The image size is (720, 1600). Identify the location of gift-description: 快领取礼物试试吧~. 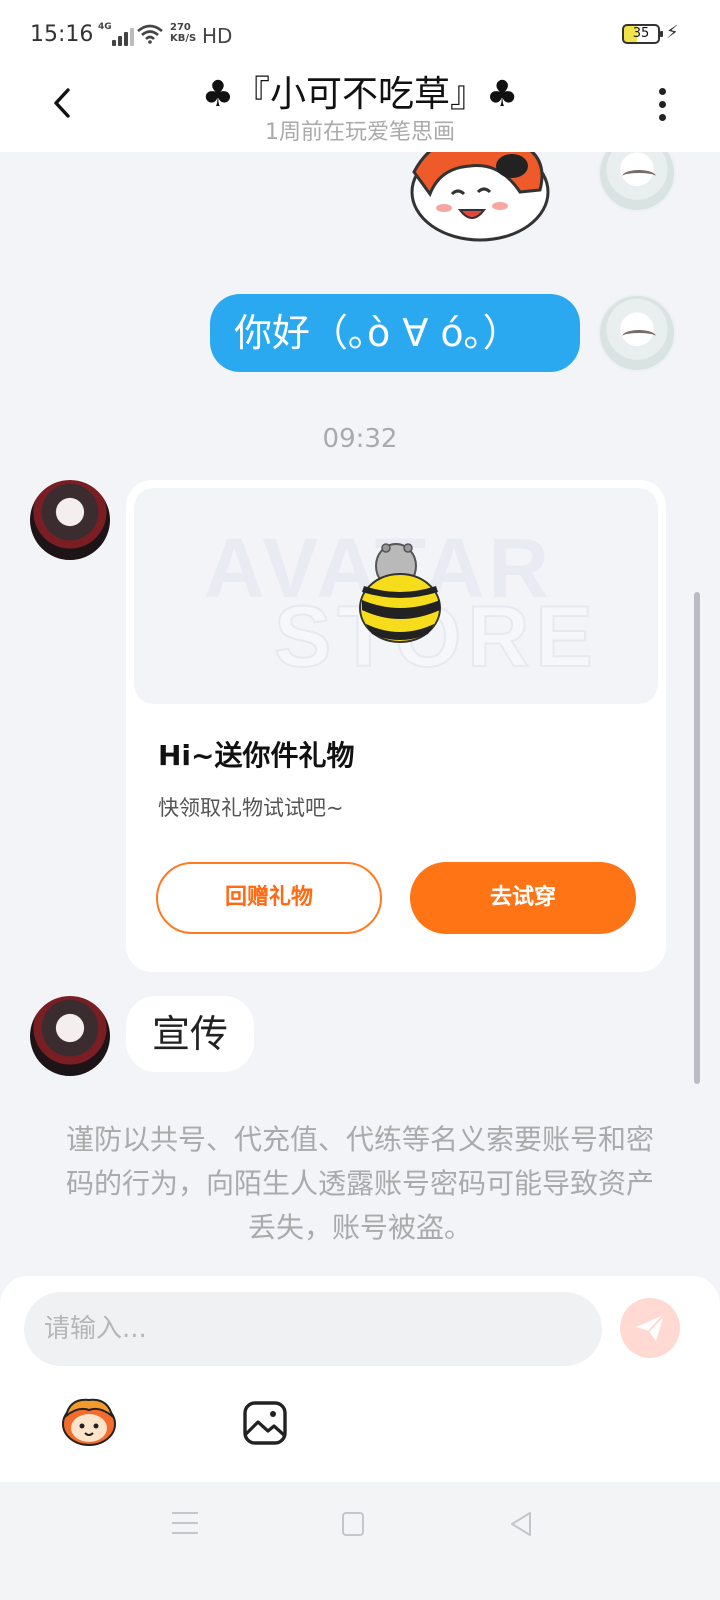
(251, 808).